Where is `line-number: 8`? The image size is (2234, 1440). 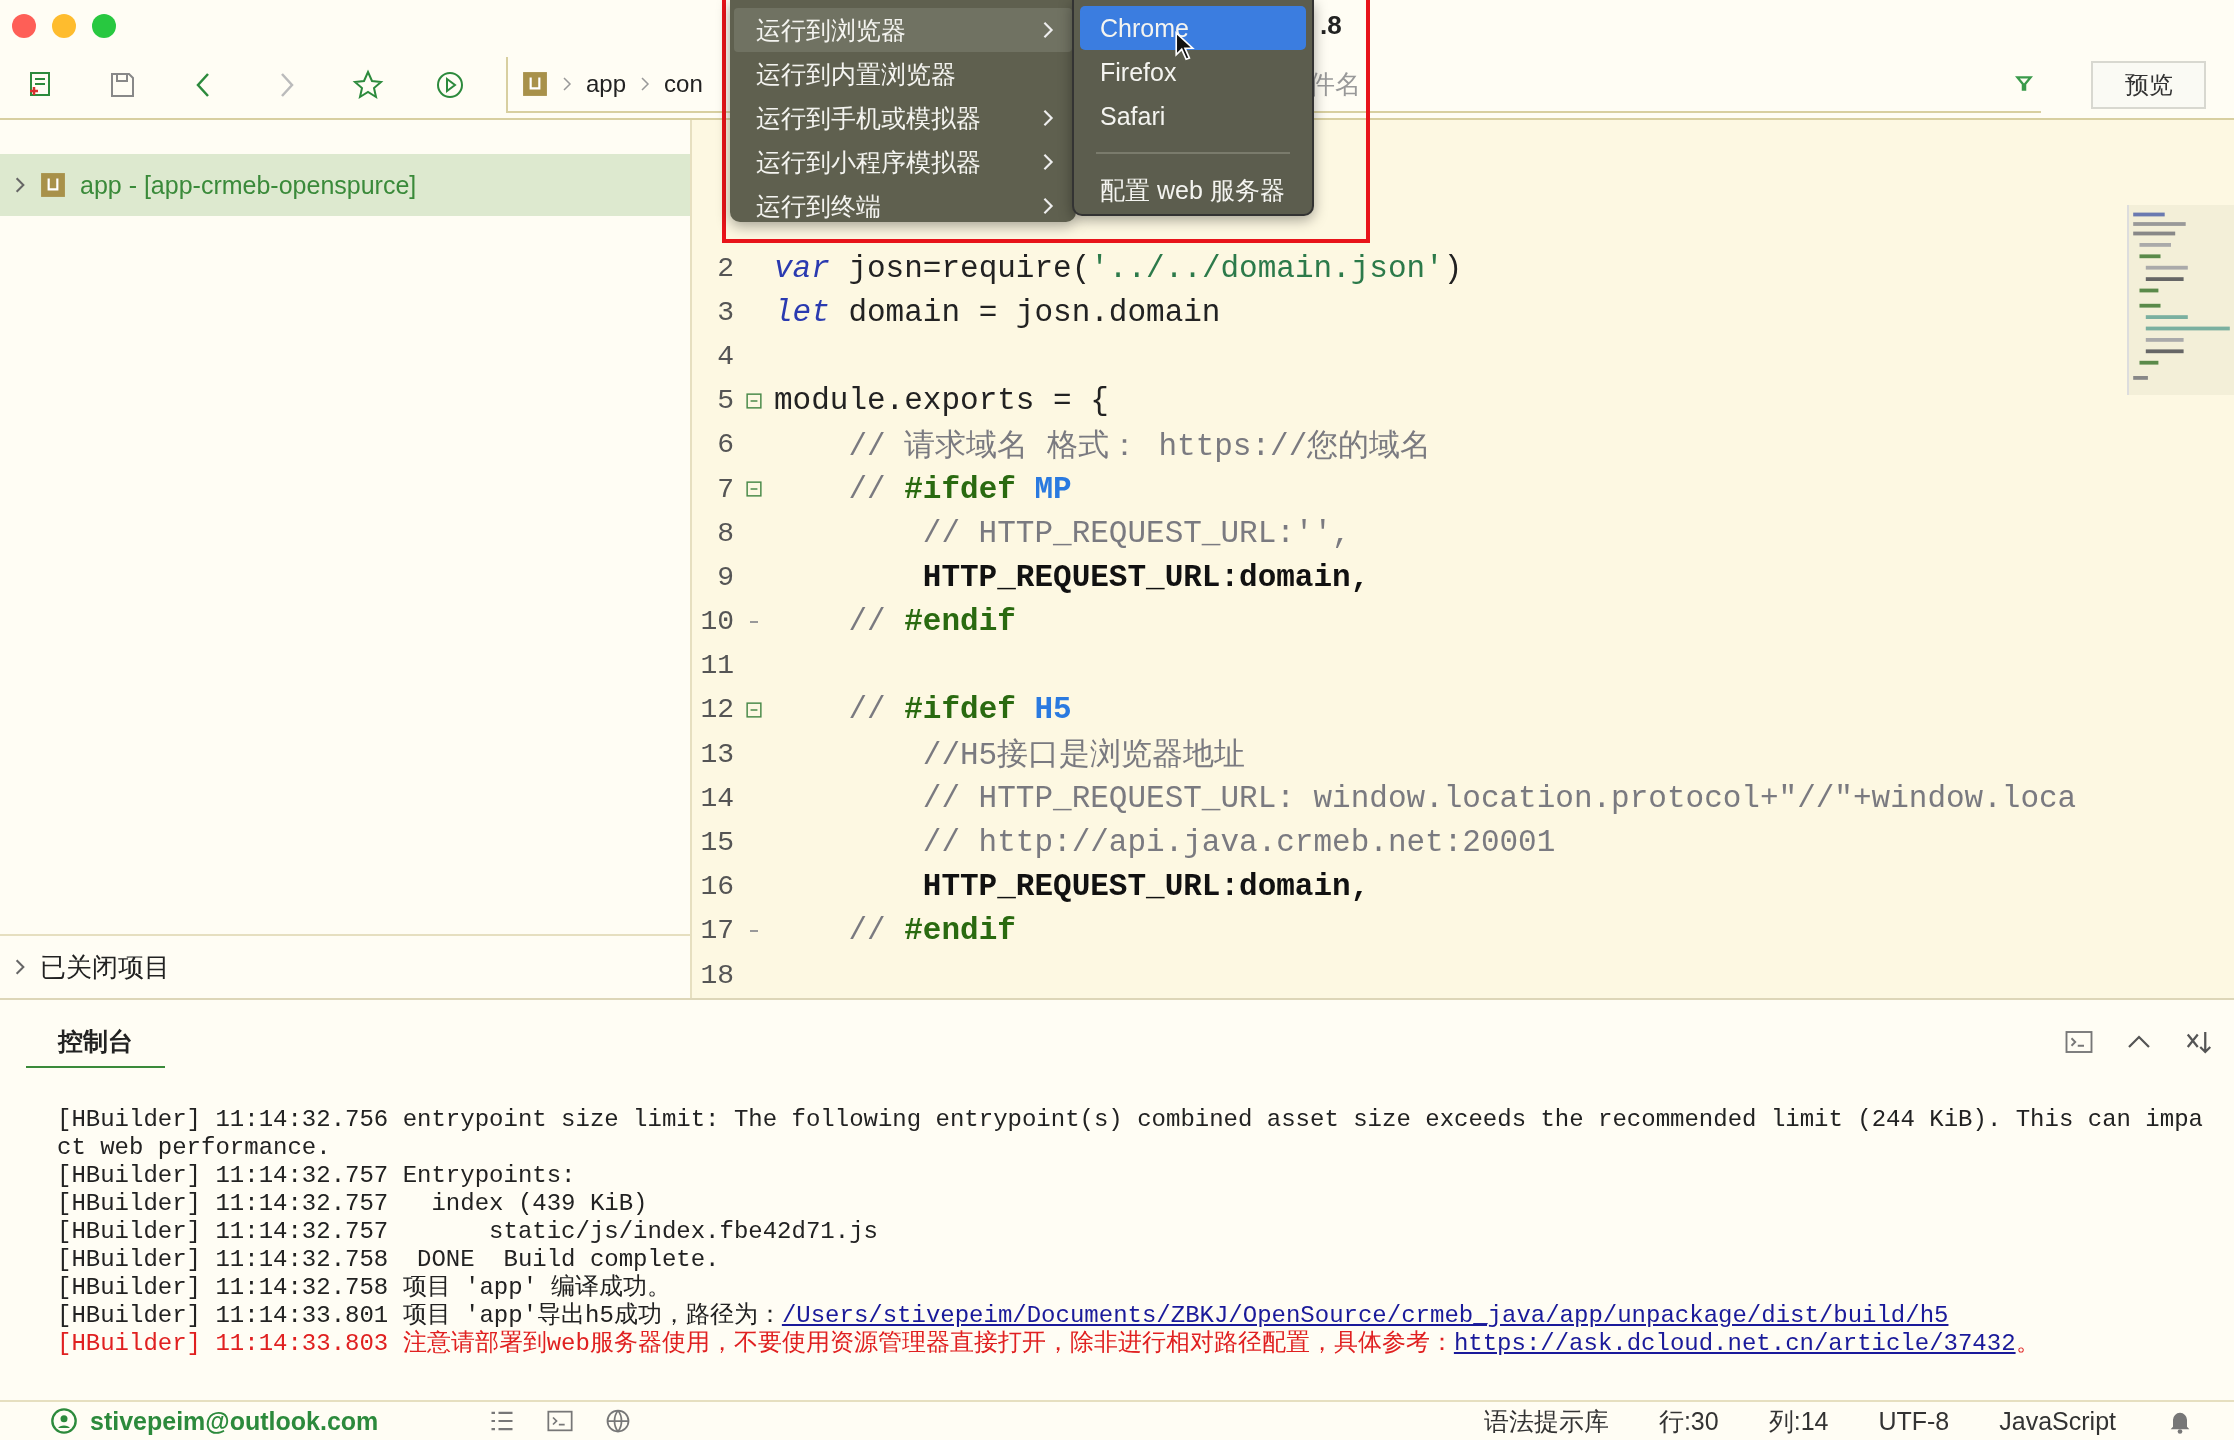 line-number: 8 is located at coordinates (725, 533).